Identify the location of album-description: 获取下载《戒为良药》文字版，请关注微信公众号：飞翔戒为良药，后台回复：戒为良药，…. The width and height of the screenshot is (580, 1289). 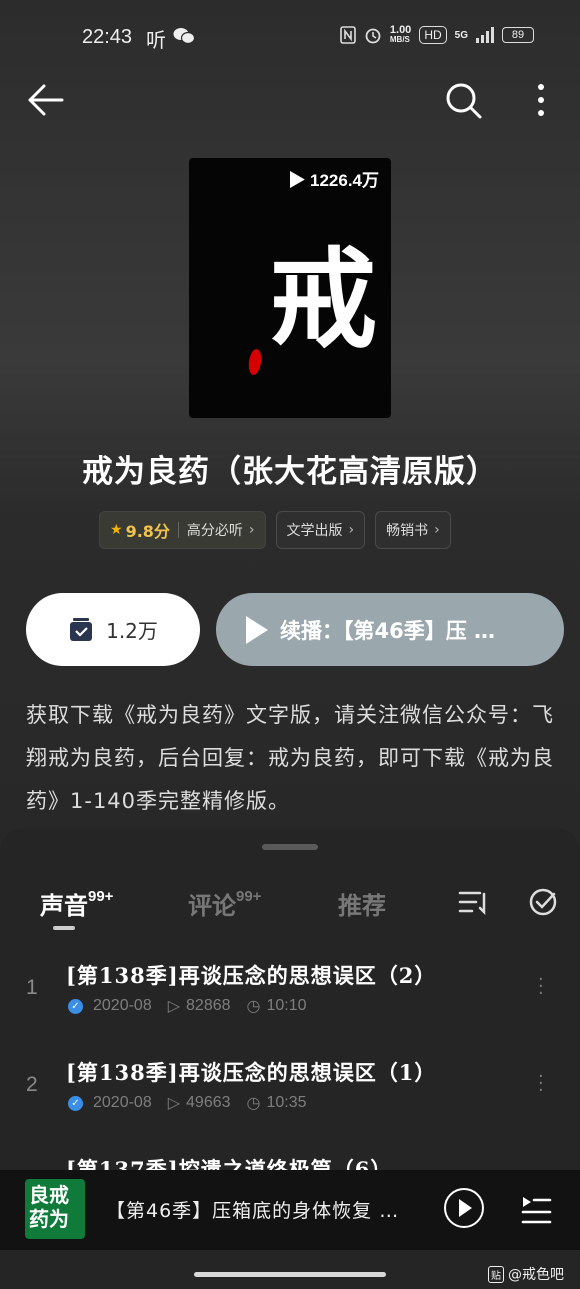
(290, 758).